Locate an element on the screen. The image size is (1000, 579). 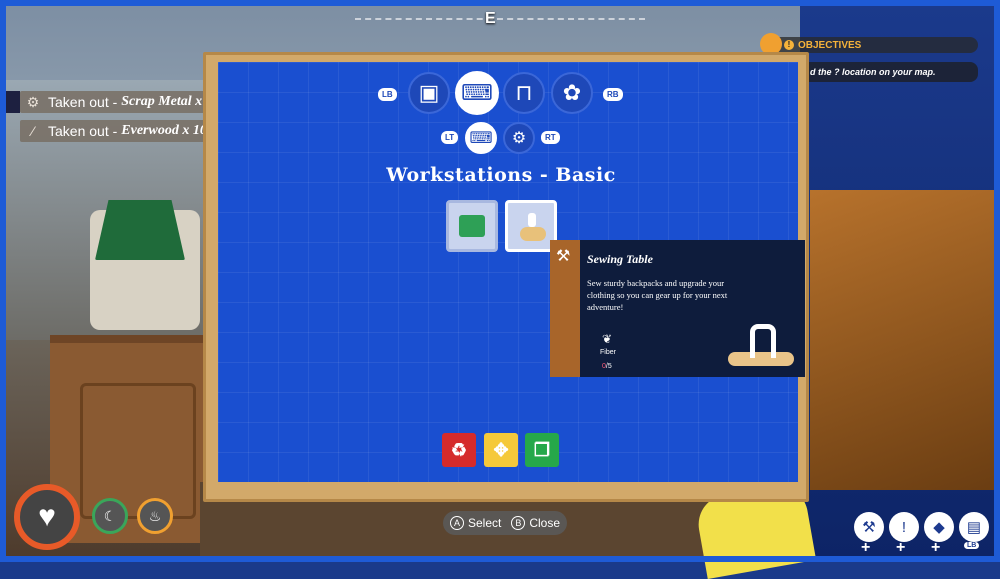
tooltip-title: Sewing Table is located at coordinates (620, 259).